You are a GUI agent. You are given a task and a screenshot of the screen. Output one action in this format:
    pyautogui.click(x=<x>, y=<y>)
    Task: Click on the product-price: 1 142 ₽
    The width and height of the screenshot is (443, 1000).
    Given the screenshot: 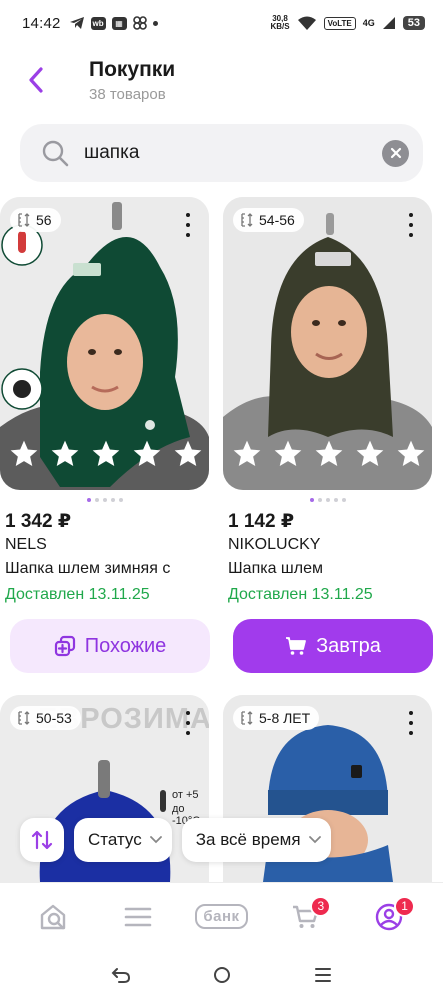 What is the action you would take?
    pyautogui.click(x=261, y=521)
    